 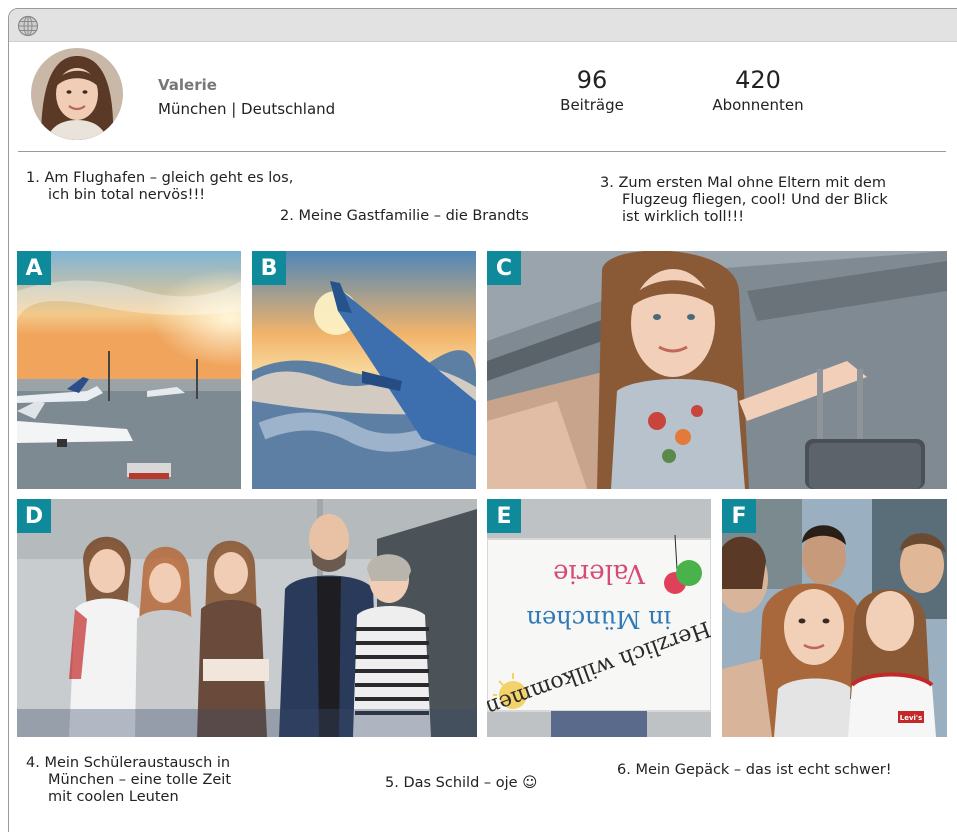 What do you see at coordinates (140, 780) in the screenshot?
I see `caption-4-line2: München – eine tolle Zeit` at bounding box center [140, 780].